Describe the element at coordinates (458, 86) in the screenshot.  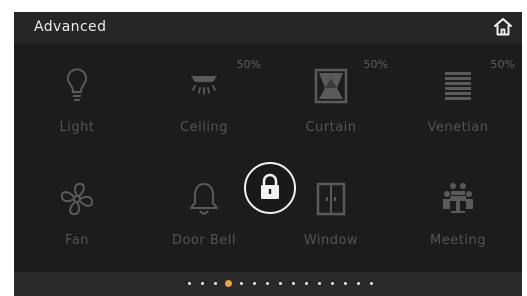
I see `venetian-blind-icon` at that location.